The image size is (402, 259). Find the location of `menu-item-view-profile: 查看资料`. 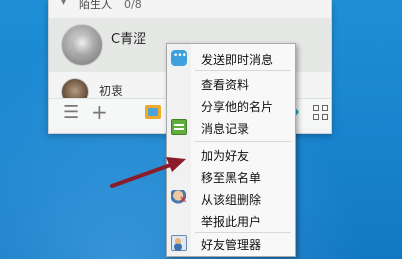

menu-item-view-profile: 查看资料 is located at coordinates (231, 83).